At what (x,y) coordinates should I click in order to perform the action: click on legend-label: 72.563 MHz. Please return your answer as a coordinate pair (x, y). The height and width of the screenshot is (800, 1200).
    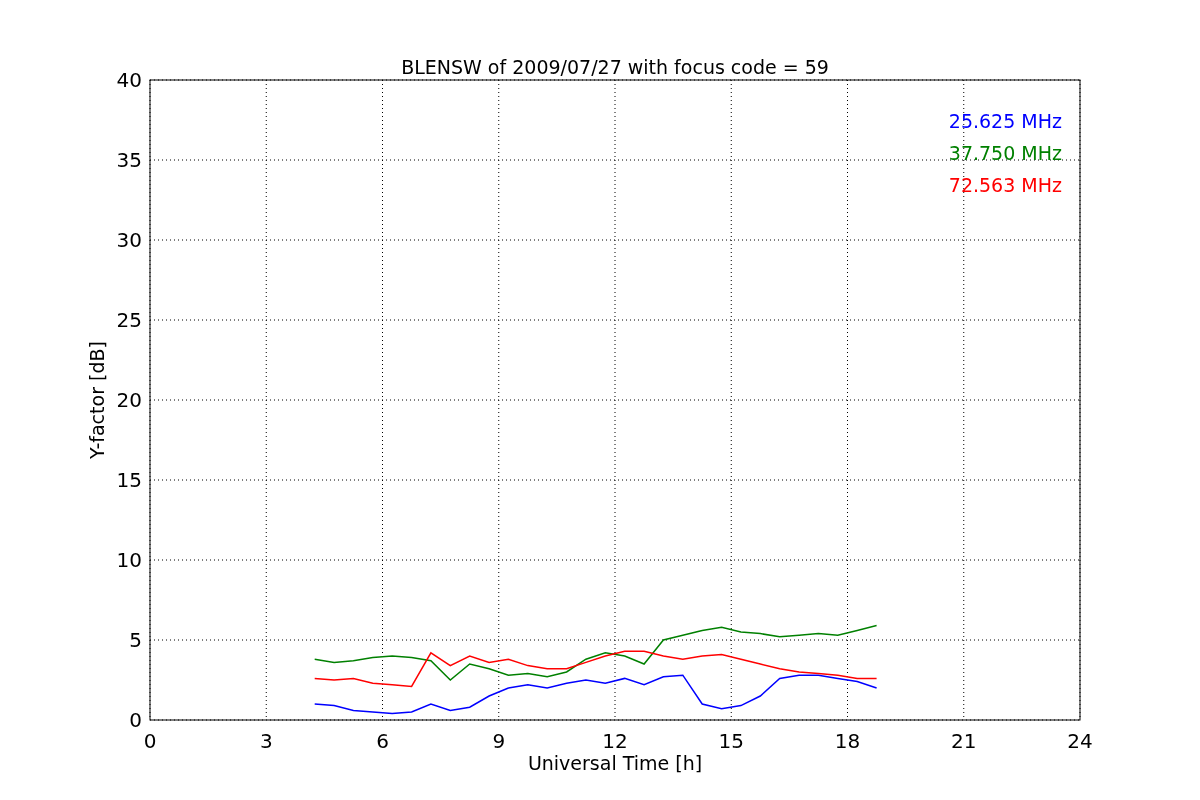
    Looking at the image, I should click on (1005, 185).